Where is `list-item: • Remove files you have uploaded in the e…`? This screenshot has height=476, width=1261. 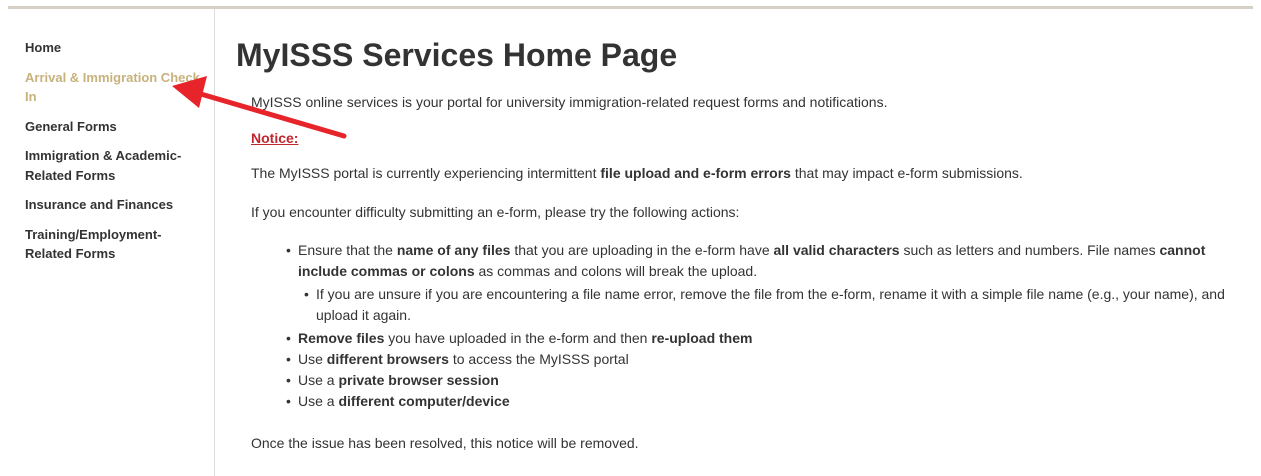
list-item: • Remove files you have uploaded in the e… is located at coordinates (519, 338).